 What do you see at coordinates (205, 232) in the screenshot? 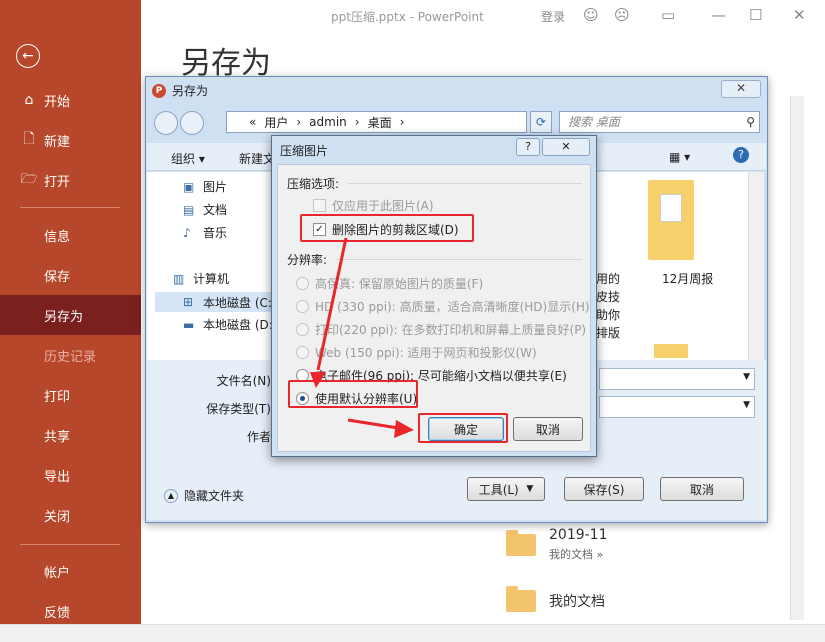
I see `nav-item-music: ♪ 音乐` at bounding box center [205, 232].